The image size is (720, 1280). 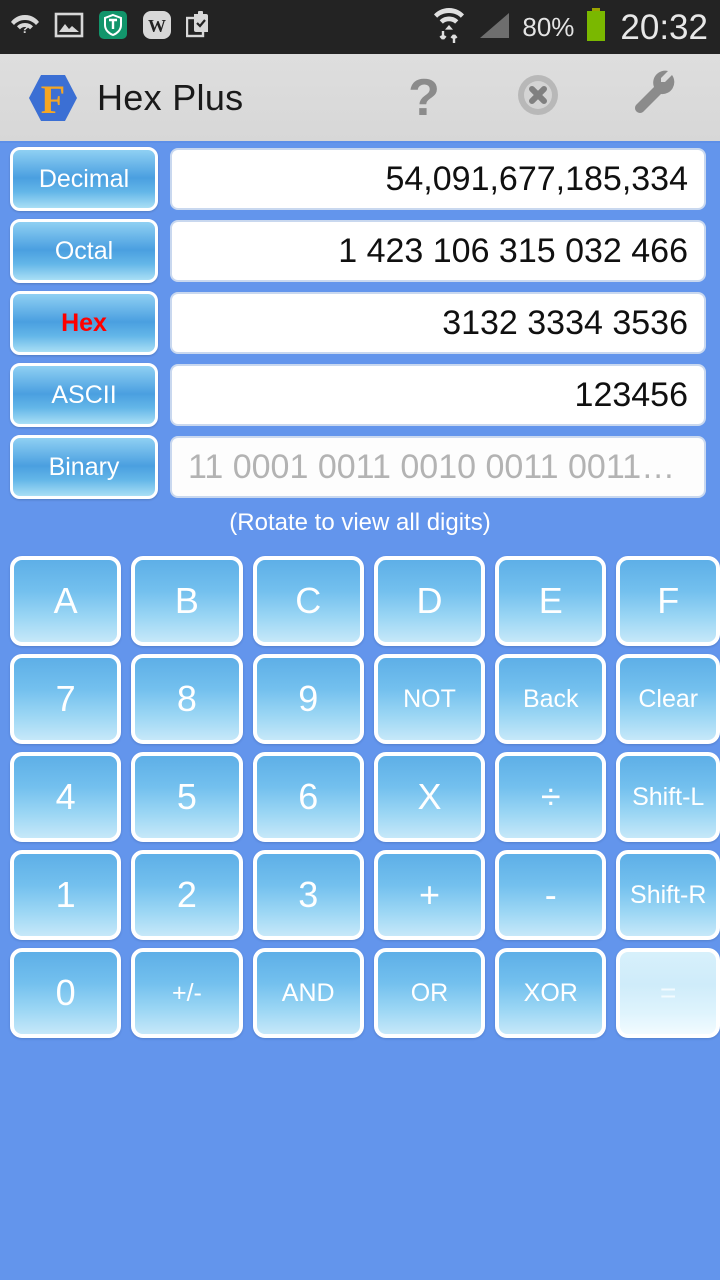 I want to click on page-title: Hex Plus, so click(x=170, y=97).